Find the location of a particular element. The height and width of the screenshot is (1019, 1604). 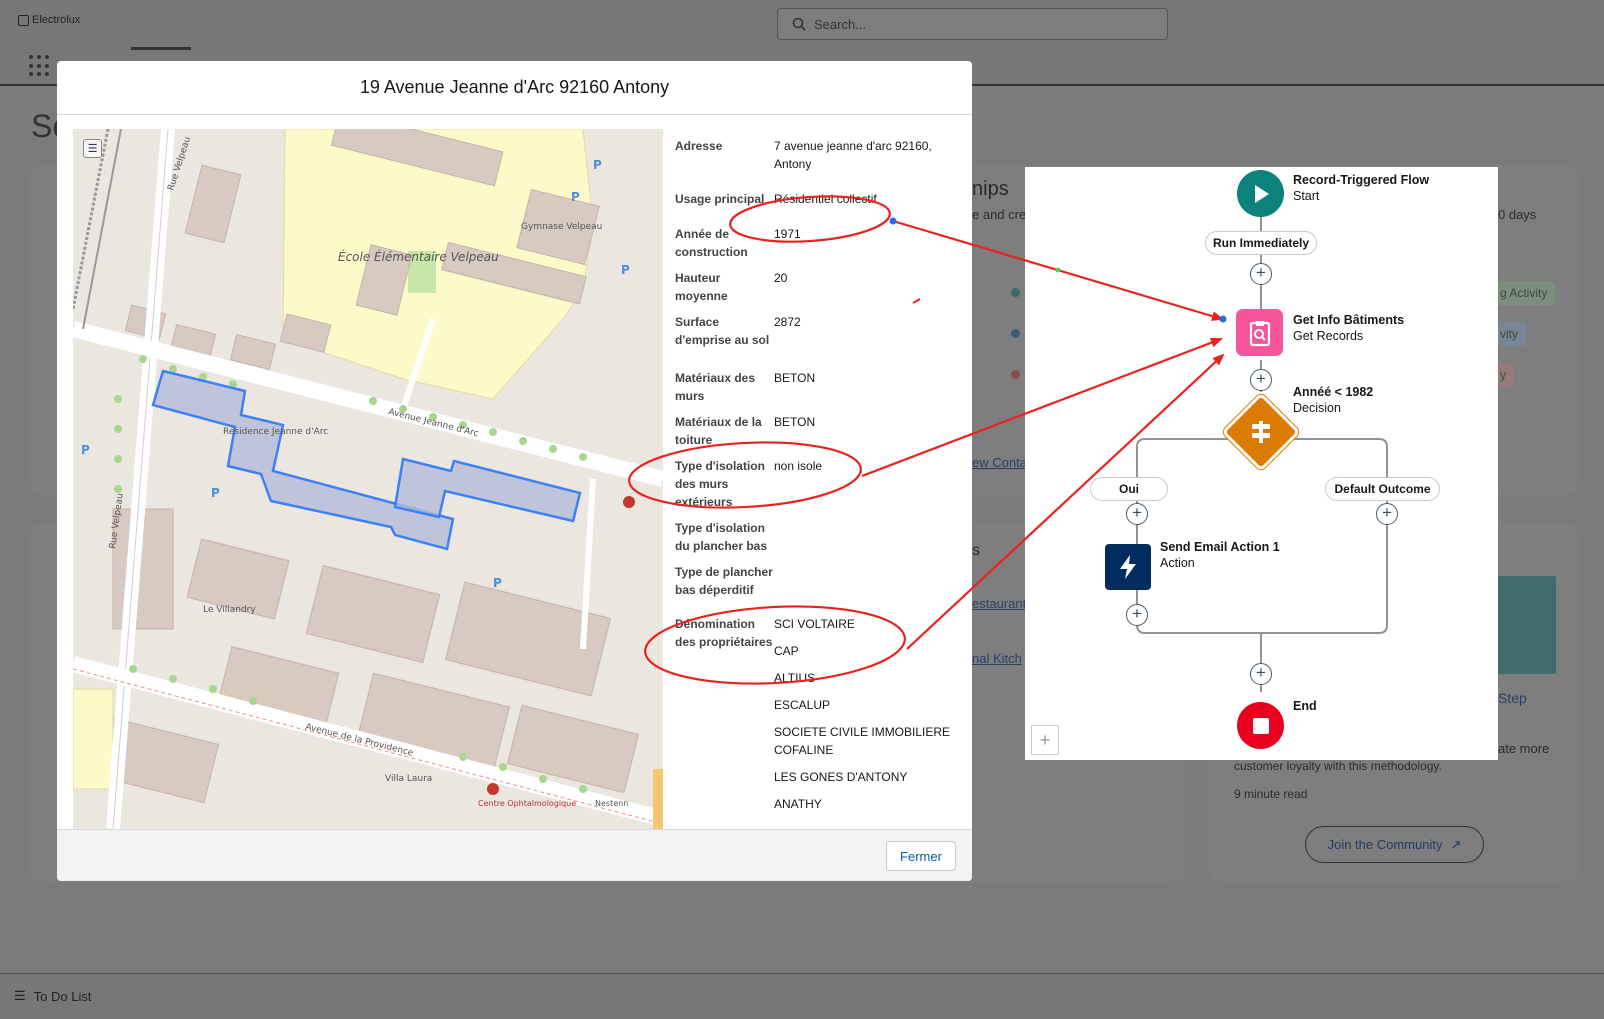

detail-values is located at coordinates (871, 581).